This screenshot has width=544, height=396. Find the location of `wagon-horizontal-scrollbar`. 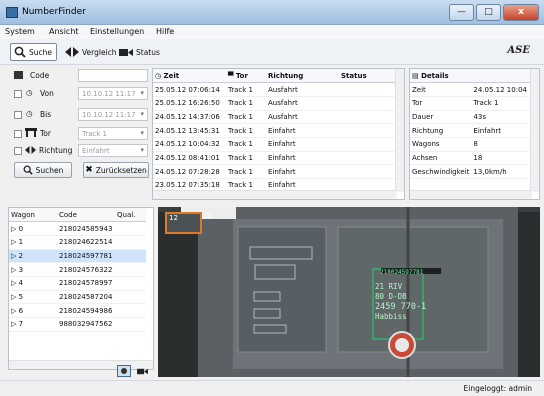

wagon-horizontal-scrollbar is located at coordinates (81, 364).